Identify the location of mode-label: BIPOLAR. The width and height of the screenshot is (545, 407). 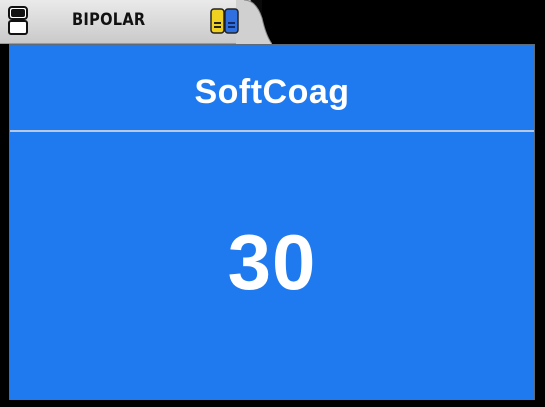
(109, 20).